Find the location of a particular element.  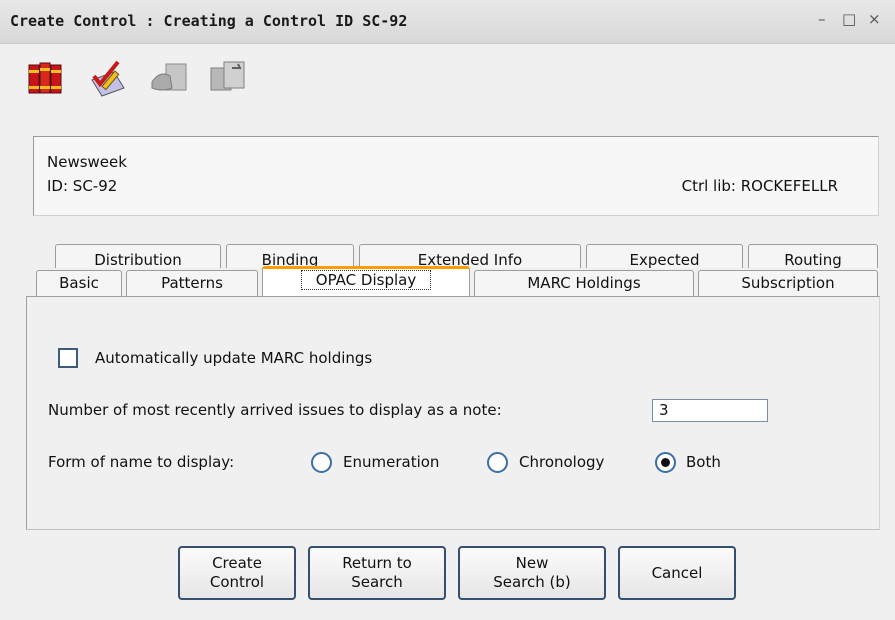

copy-documents-icon is located at coordinates (228, 78).